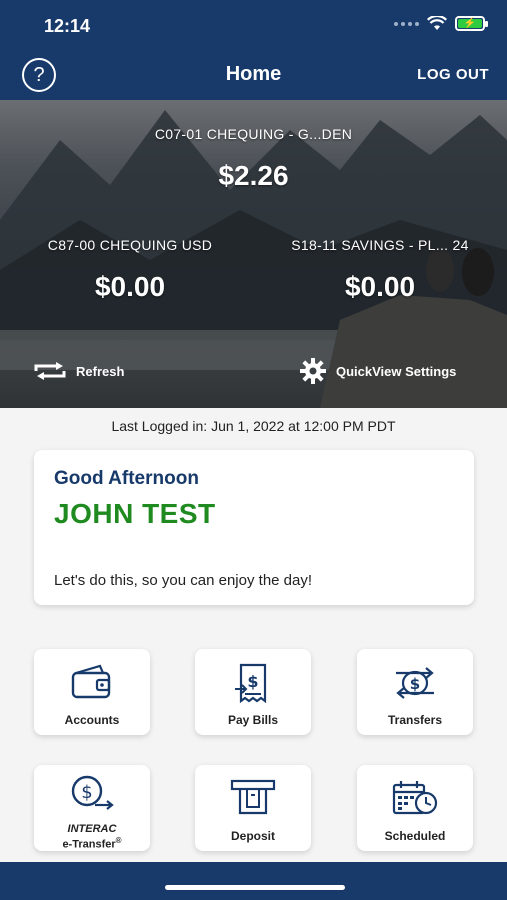 This screenshot has height=900, width=507. What do you see at coordinates (135, 513) in the screenshot?
I see `greeting-user-name: JOHN TEST` at bounding box center [135, 513].